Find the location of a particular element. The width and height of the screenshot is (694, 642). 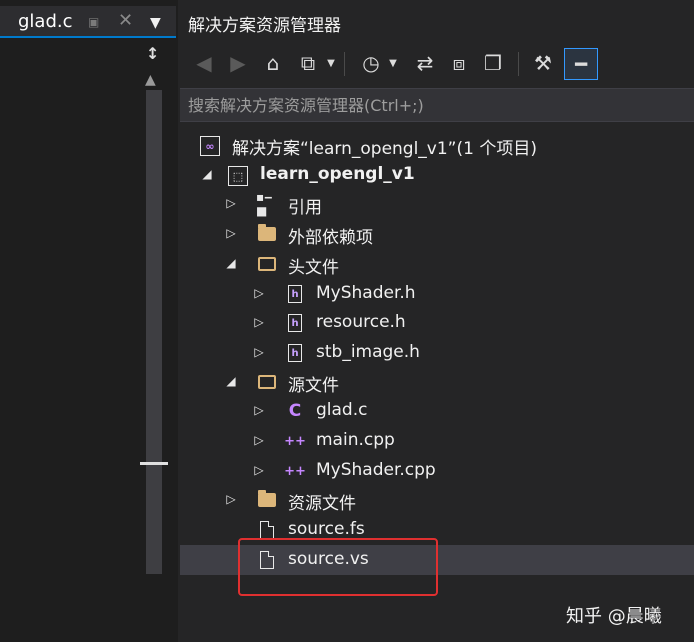

scrollbar-caret-marker is located at coordinates (154, 463).